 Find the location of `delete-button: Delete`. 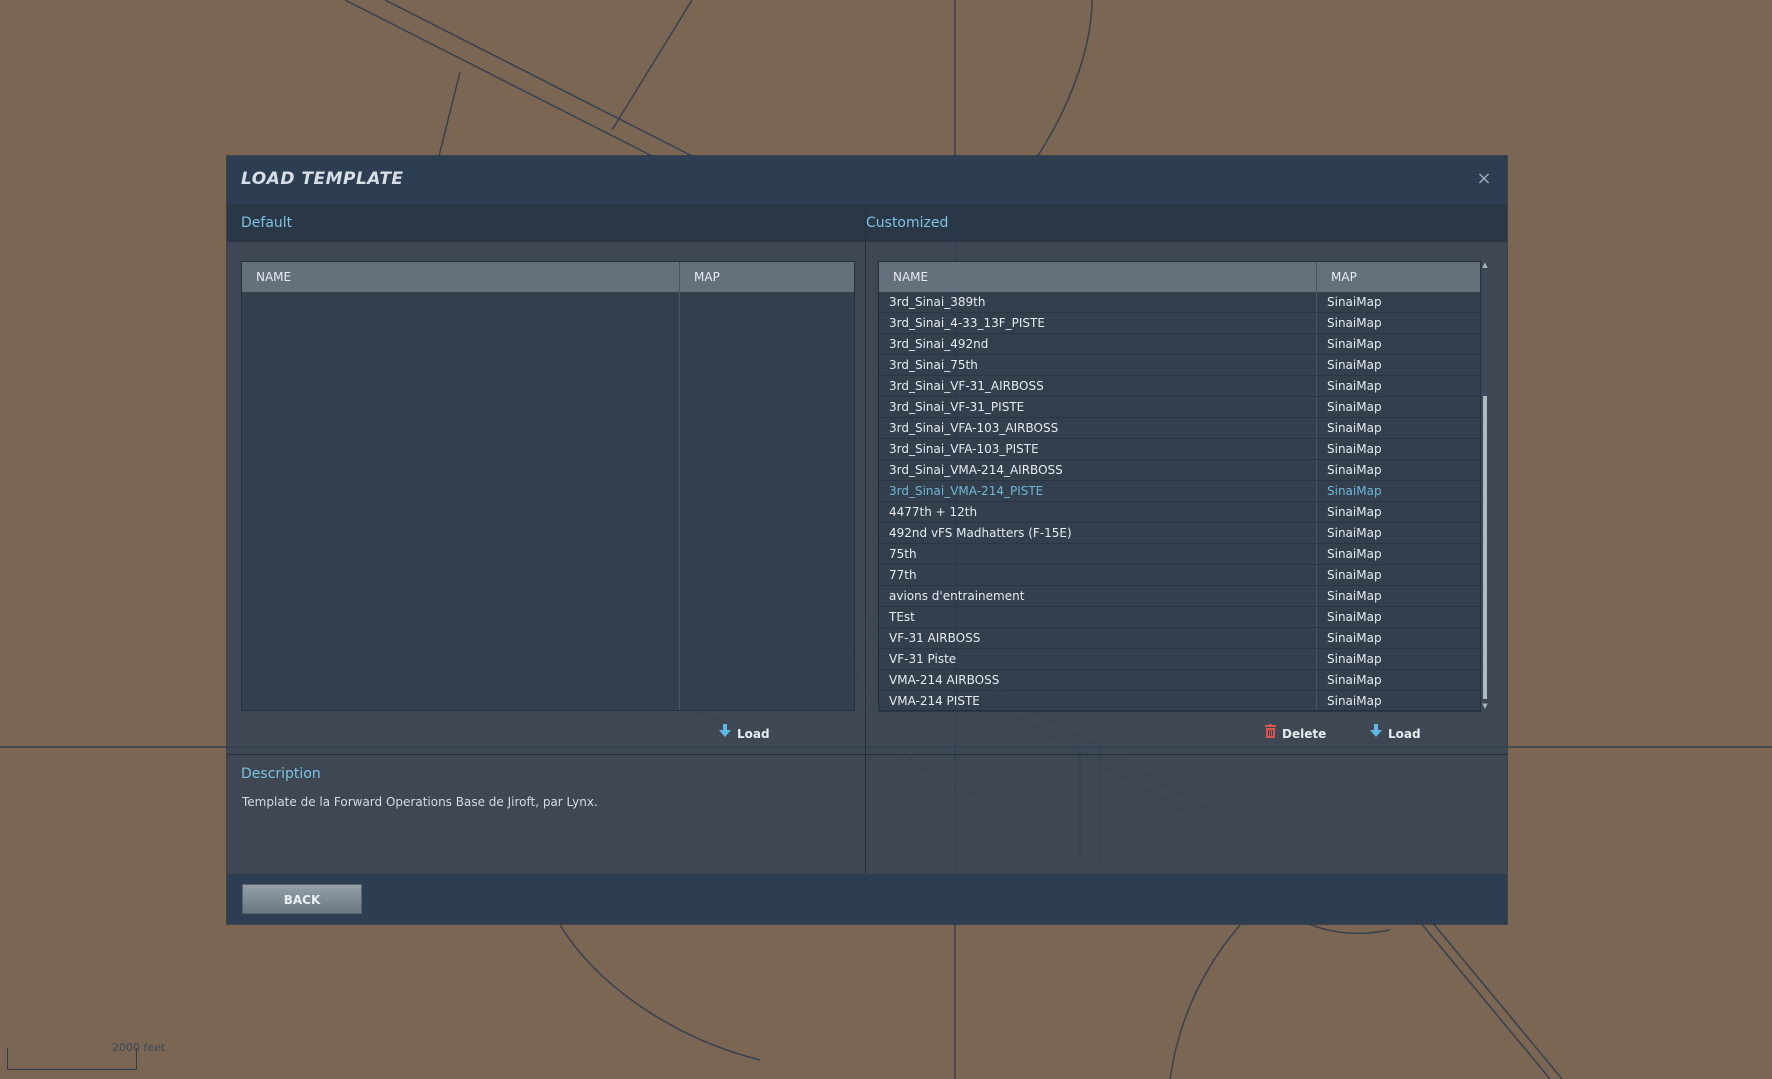

delete-button: Delete is located at coordinates (1294, 734).